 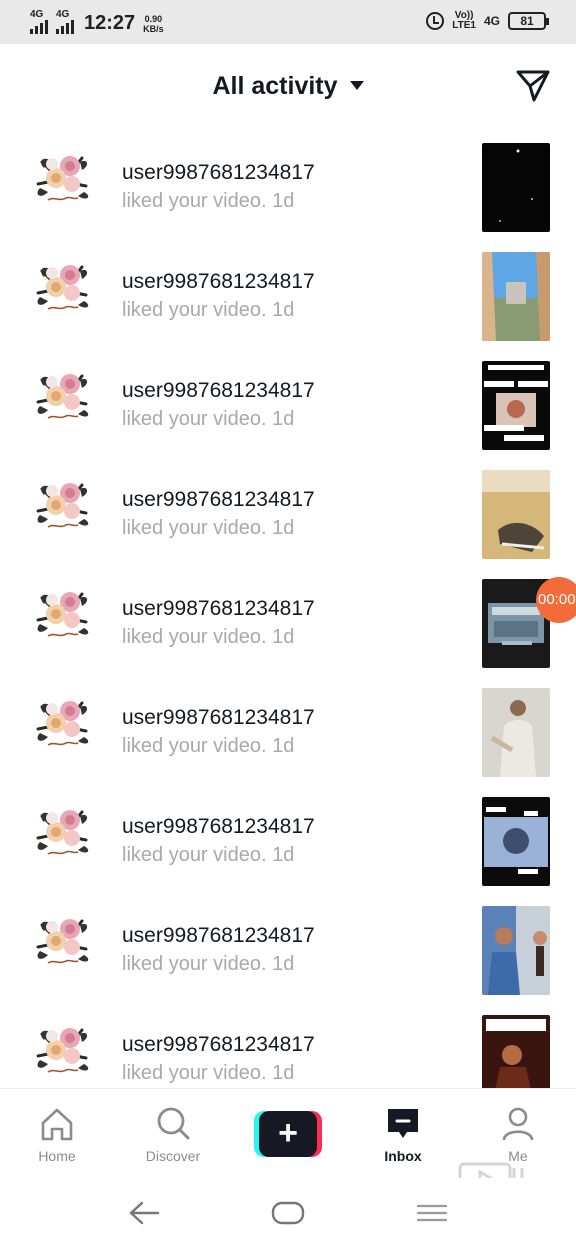 What do you see at coordinates (57, 1156) in the screenshot?
I see `nav-home-label: Home` at bounding box center [57, 1156].